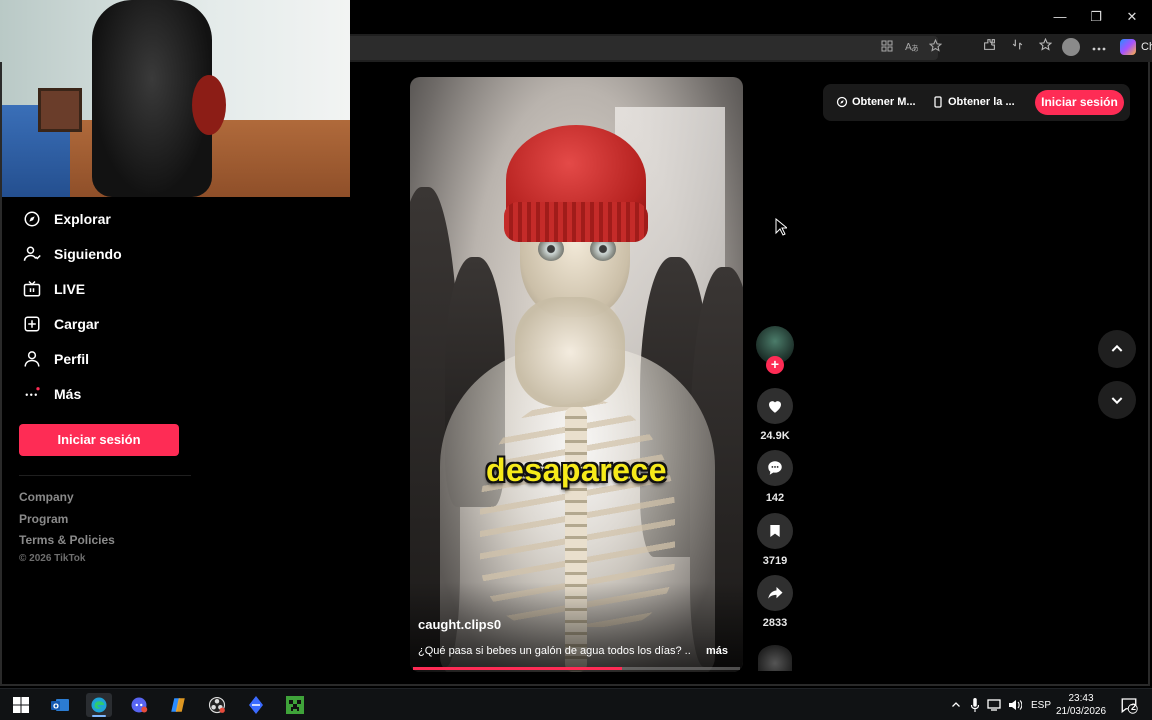 This screenshot has width=1152, height=720. I want to click on video-beanie-cuff, so click(576, 222).